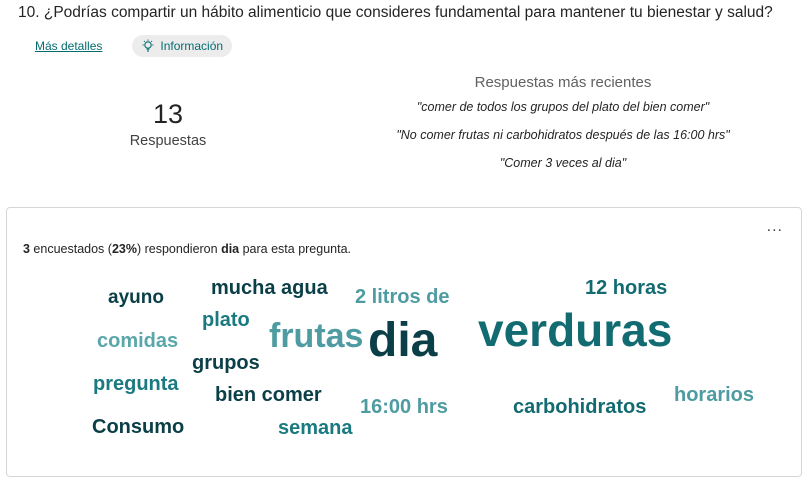  Describe the element at coordinates (563, 82) in the screenshot. I see `recent-responses-title: Respuestas más recientes` at that location.